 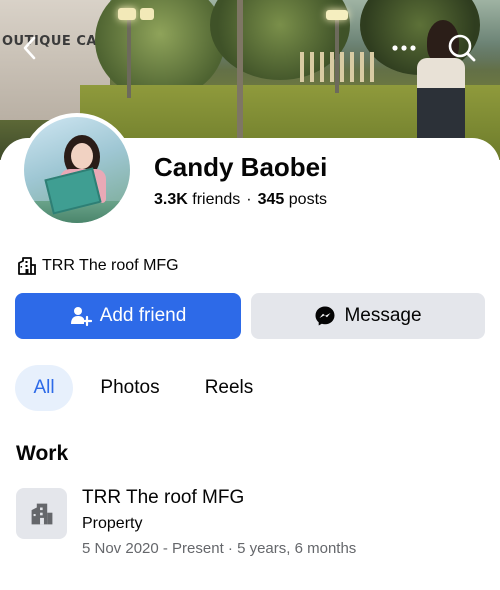 I want to click on add-friend-button: Add friend, so click(x=128, y=316).